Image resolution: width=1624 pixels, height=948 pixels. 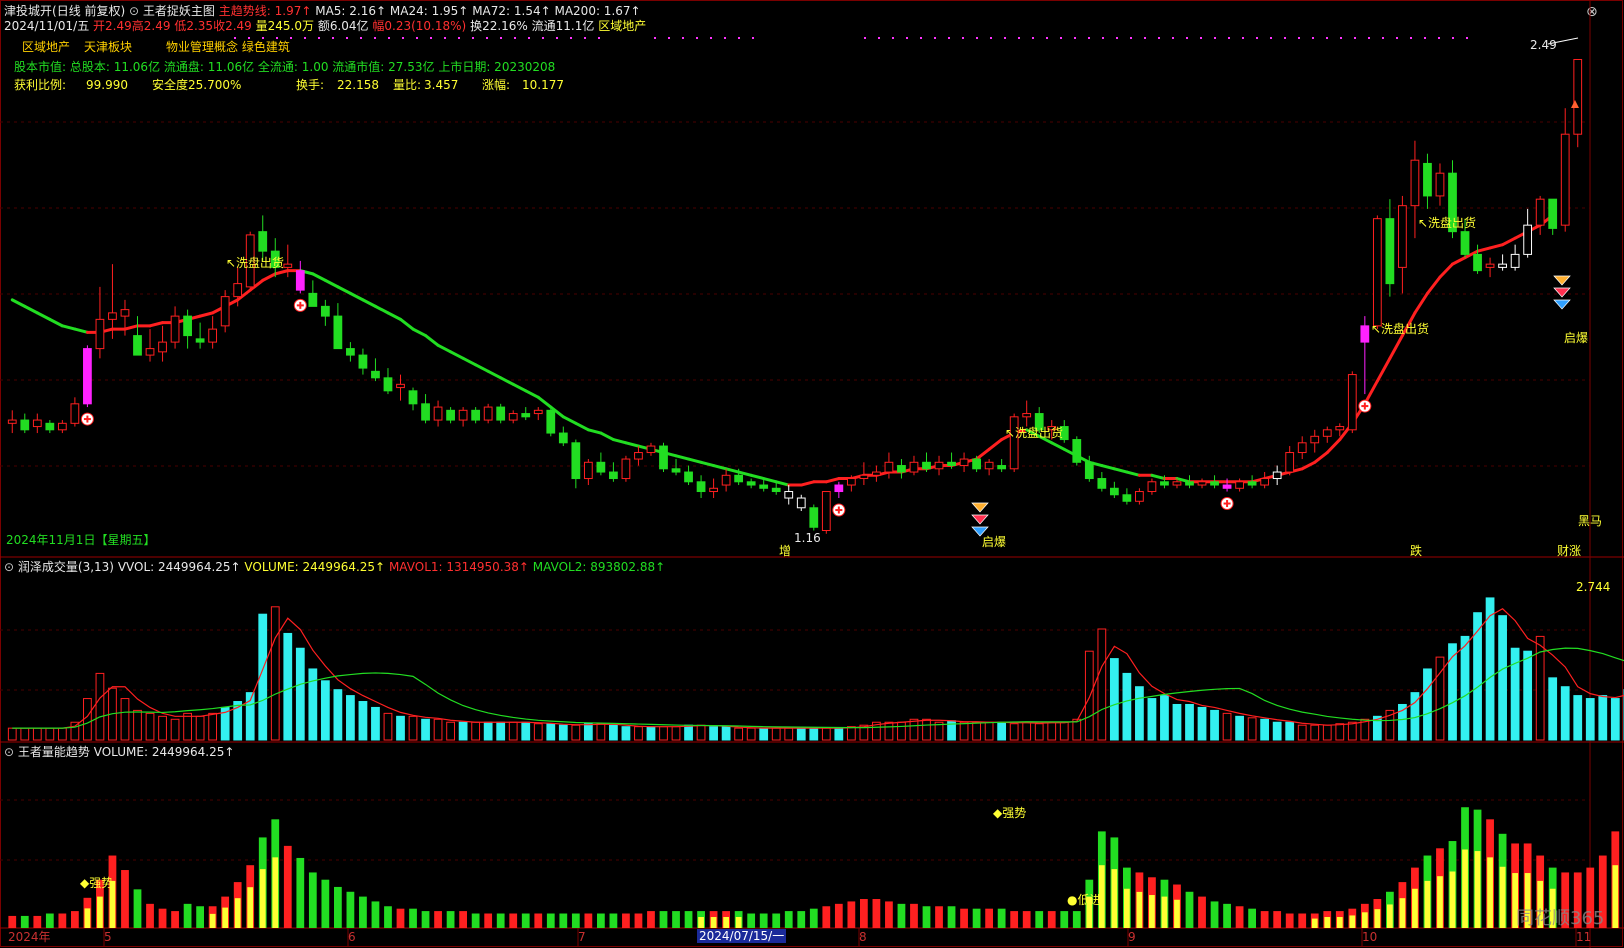 I want to click on energy-pane-title: 王者量能趋势, so click(x=54, y=752).